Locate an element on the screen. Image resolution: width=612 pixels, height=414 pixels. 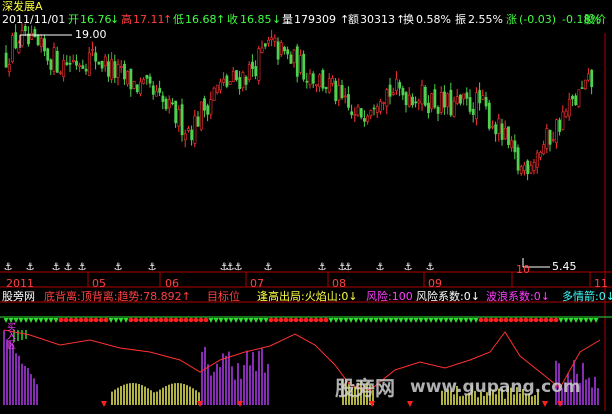
close-value: 16.85 is located at coordinates (256, 19).